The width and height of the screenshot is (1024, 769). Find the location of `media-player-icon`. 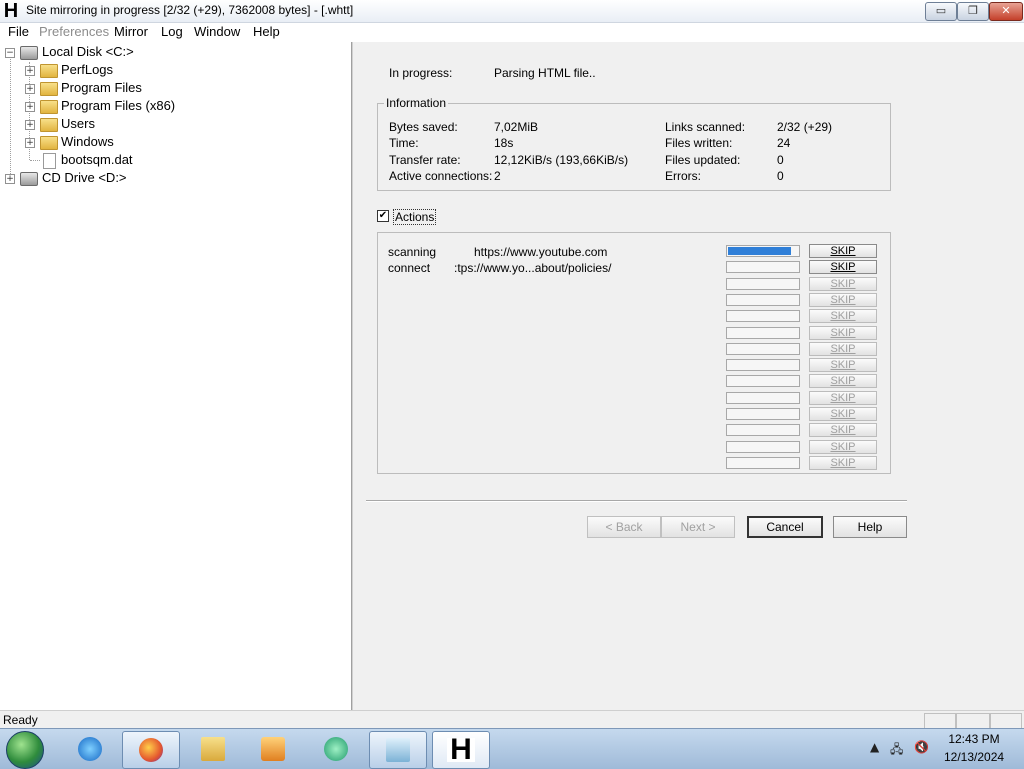

media-player-icon is located at coordinates (273, 749).